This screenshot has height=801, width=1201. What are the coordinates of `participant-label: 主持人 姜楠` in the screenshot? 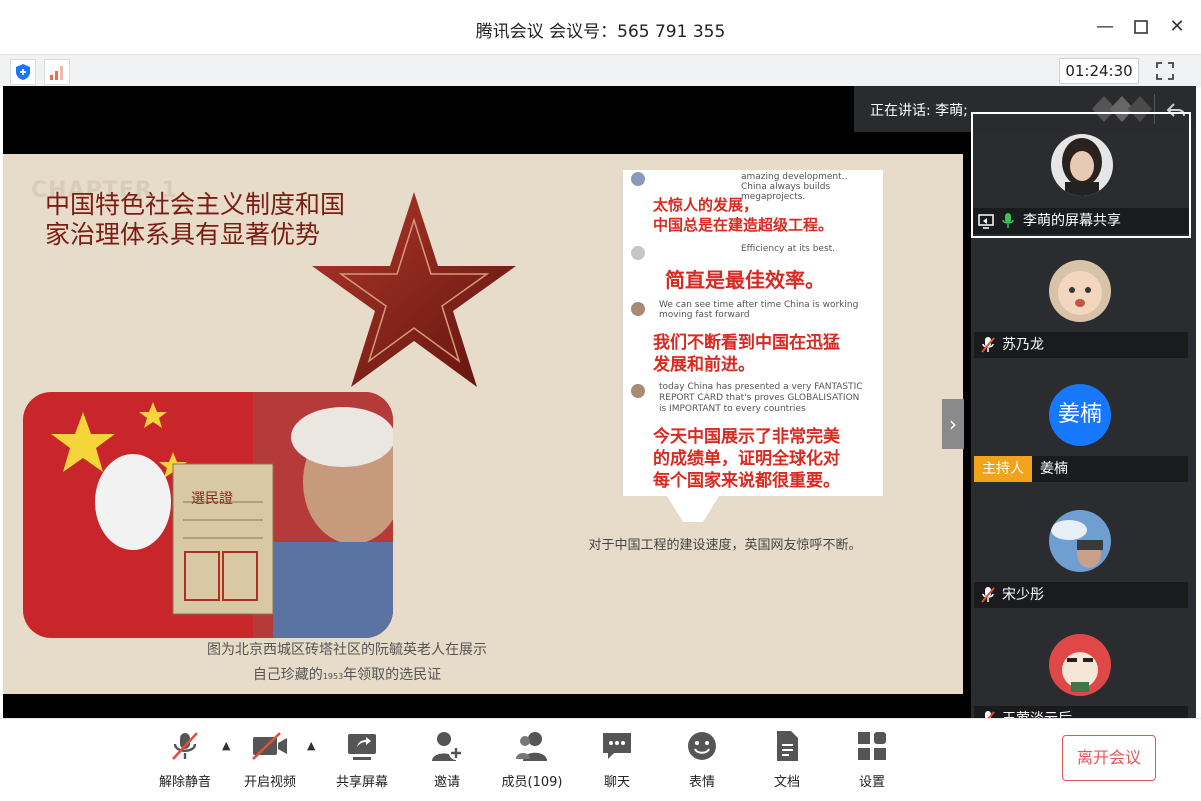 It's located at (1081, 469).